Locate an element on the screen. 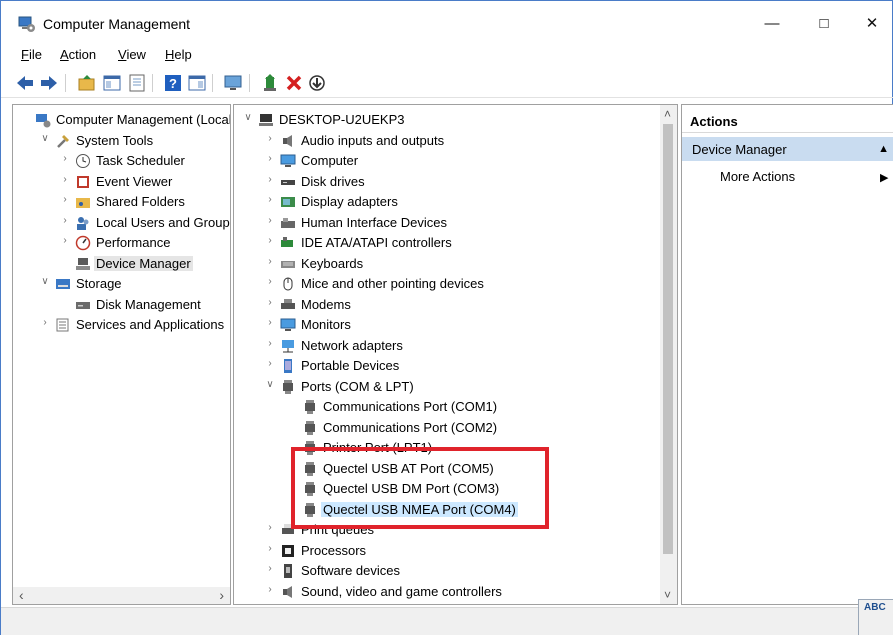  console-tree-node: Computer Management (Local is located at coordinates (121, 120).